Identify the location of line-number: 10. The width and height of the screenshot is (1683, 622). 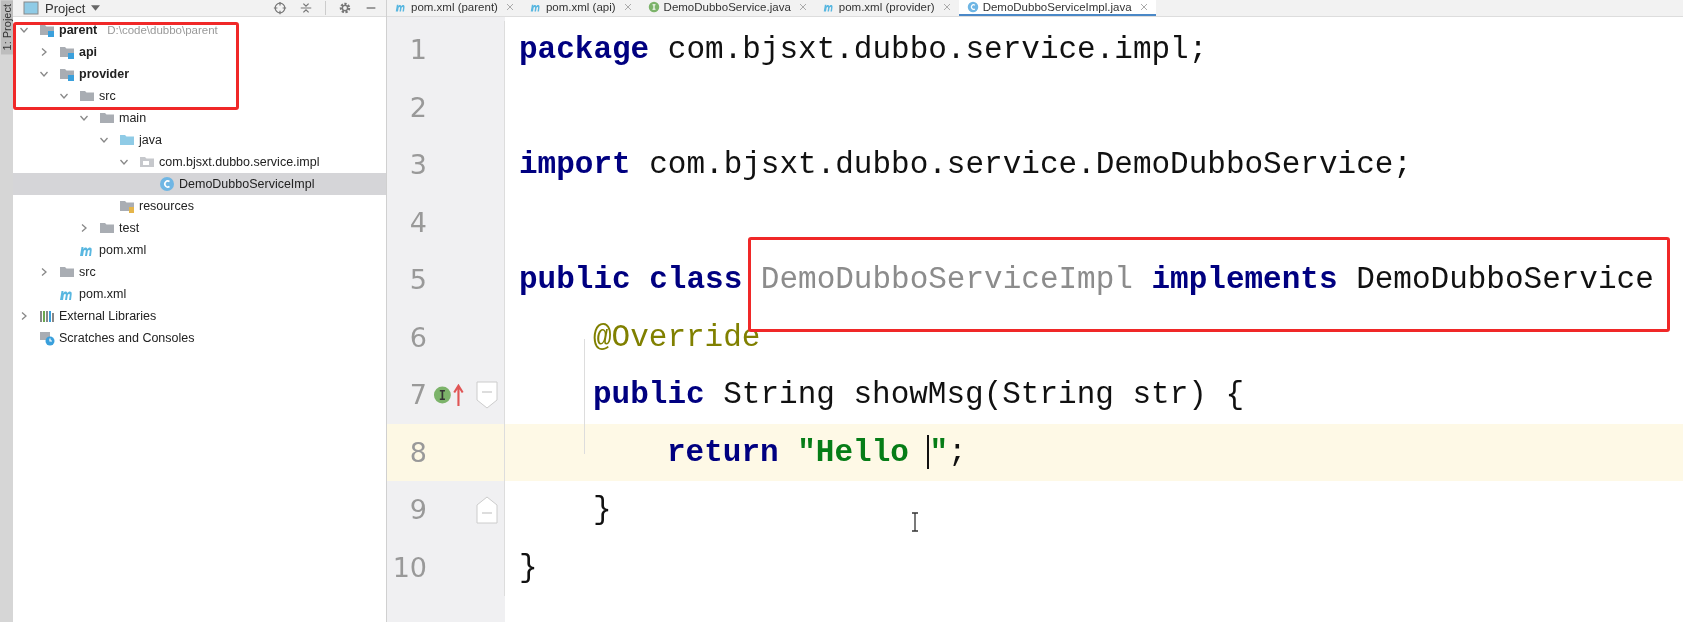
(409, 567).